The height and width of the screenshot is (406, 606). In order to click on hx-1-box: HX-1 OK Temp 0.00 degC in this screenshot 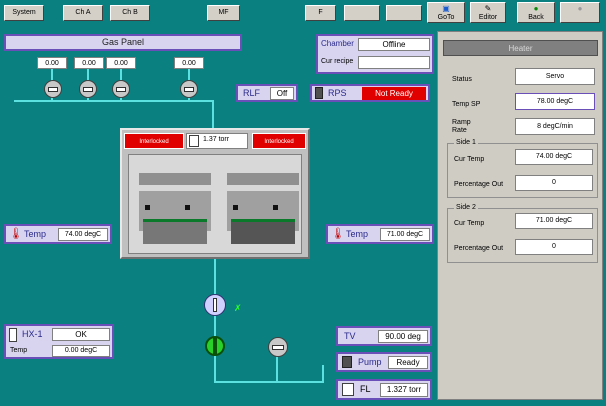, I will do `click(59, 341)`.